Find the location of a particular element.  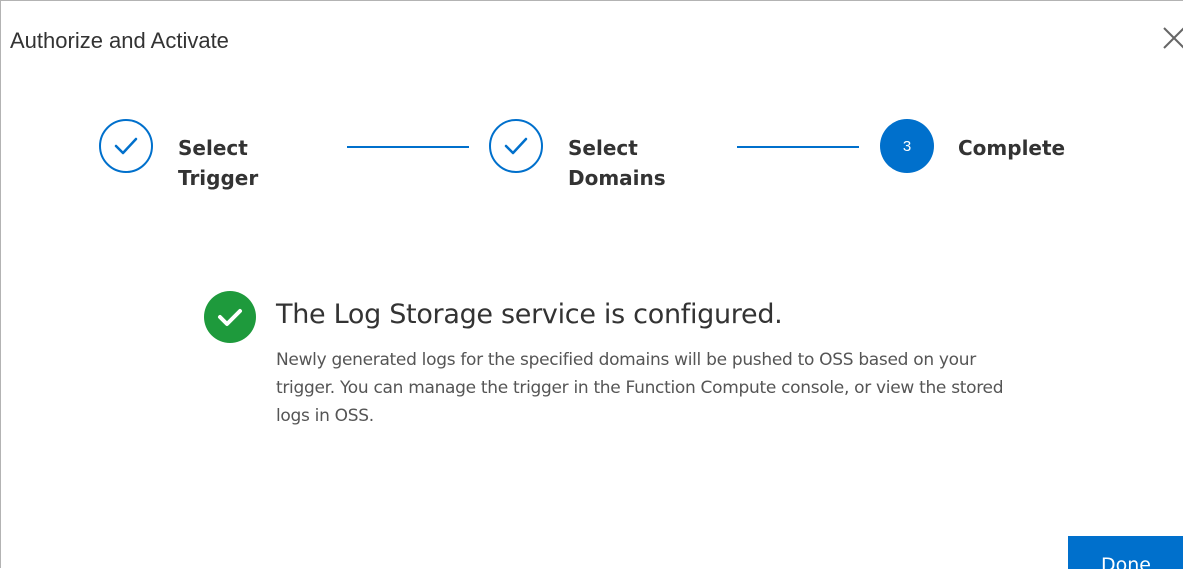

step-3-number: 3 is located at coordinates (907, 146).